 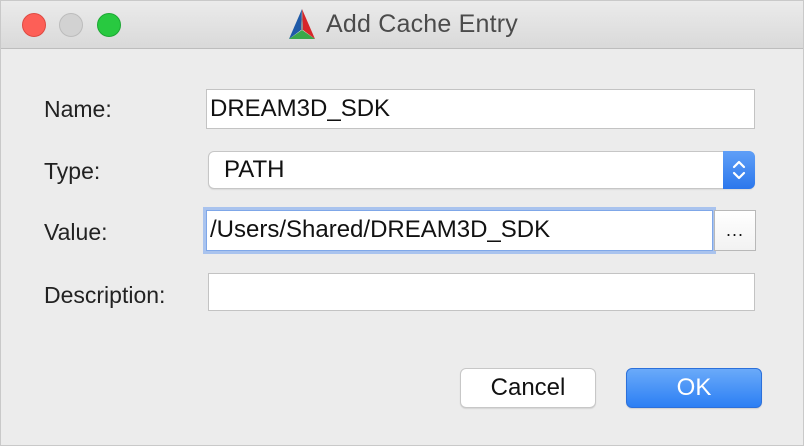 I want to click on type-select-value: PATH, so click(x=254, y=169).